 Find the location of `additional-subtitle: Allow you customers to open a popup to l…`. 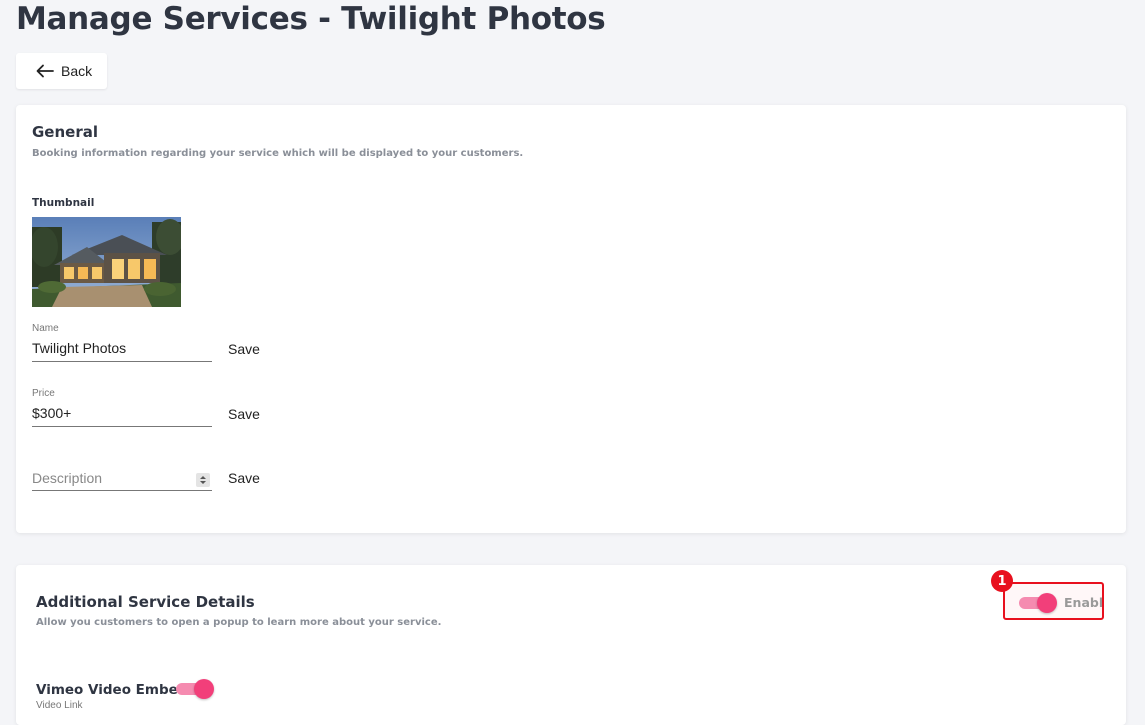

additional-subtitle: Allow you customers to open a popup to l… is located at coordinates (239, 622).